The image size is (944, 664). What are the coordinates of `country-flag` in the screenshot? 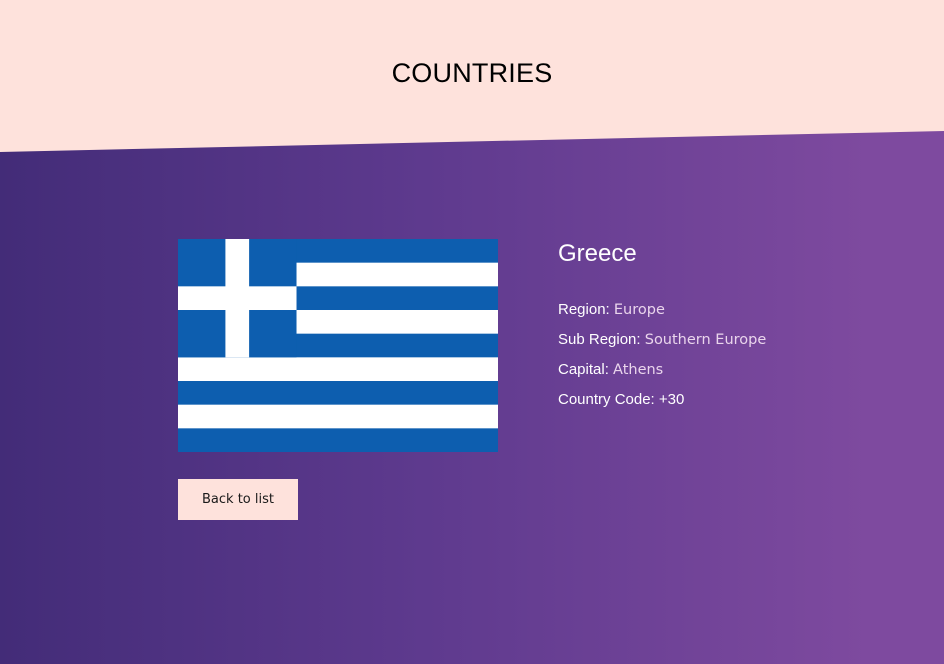 It's located at (338, 345).